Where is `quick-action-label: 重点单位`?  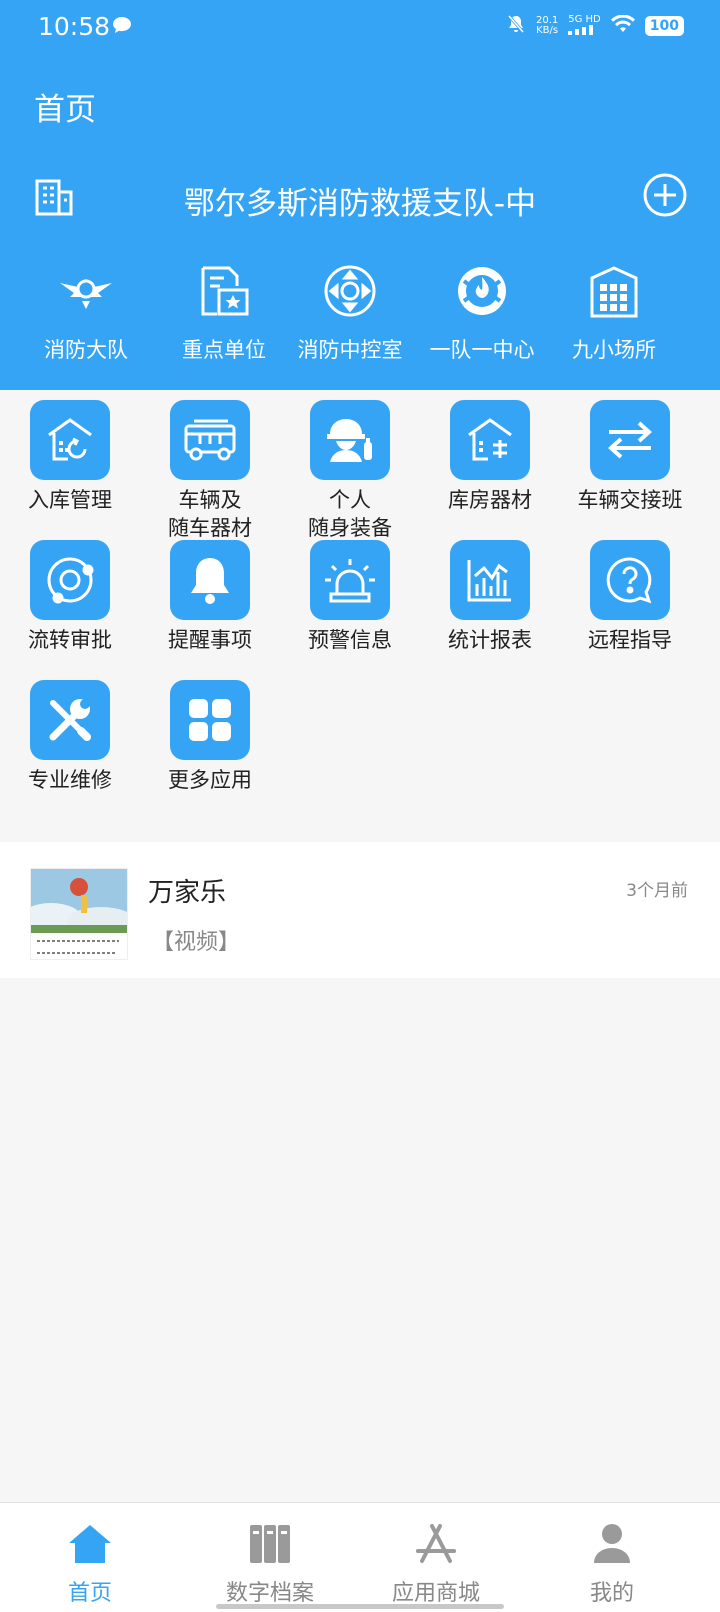
quick-action-label: 重点单位 is located at coordinates (224, 350).